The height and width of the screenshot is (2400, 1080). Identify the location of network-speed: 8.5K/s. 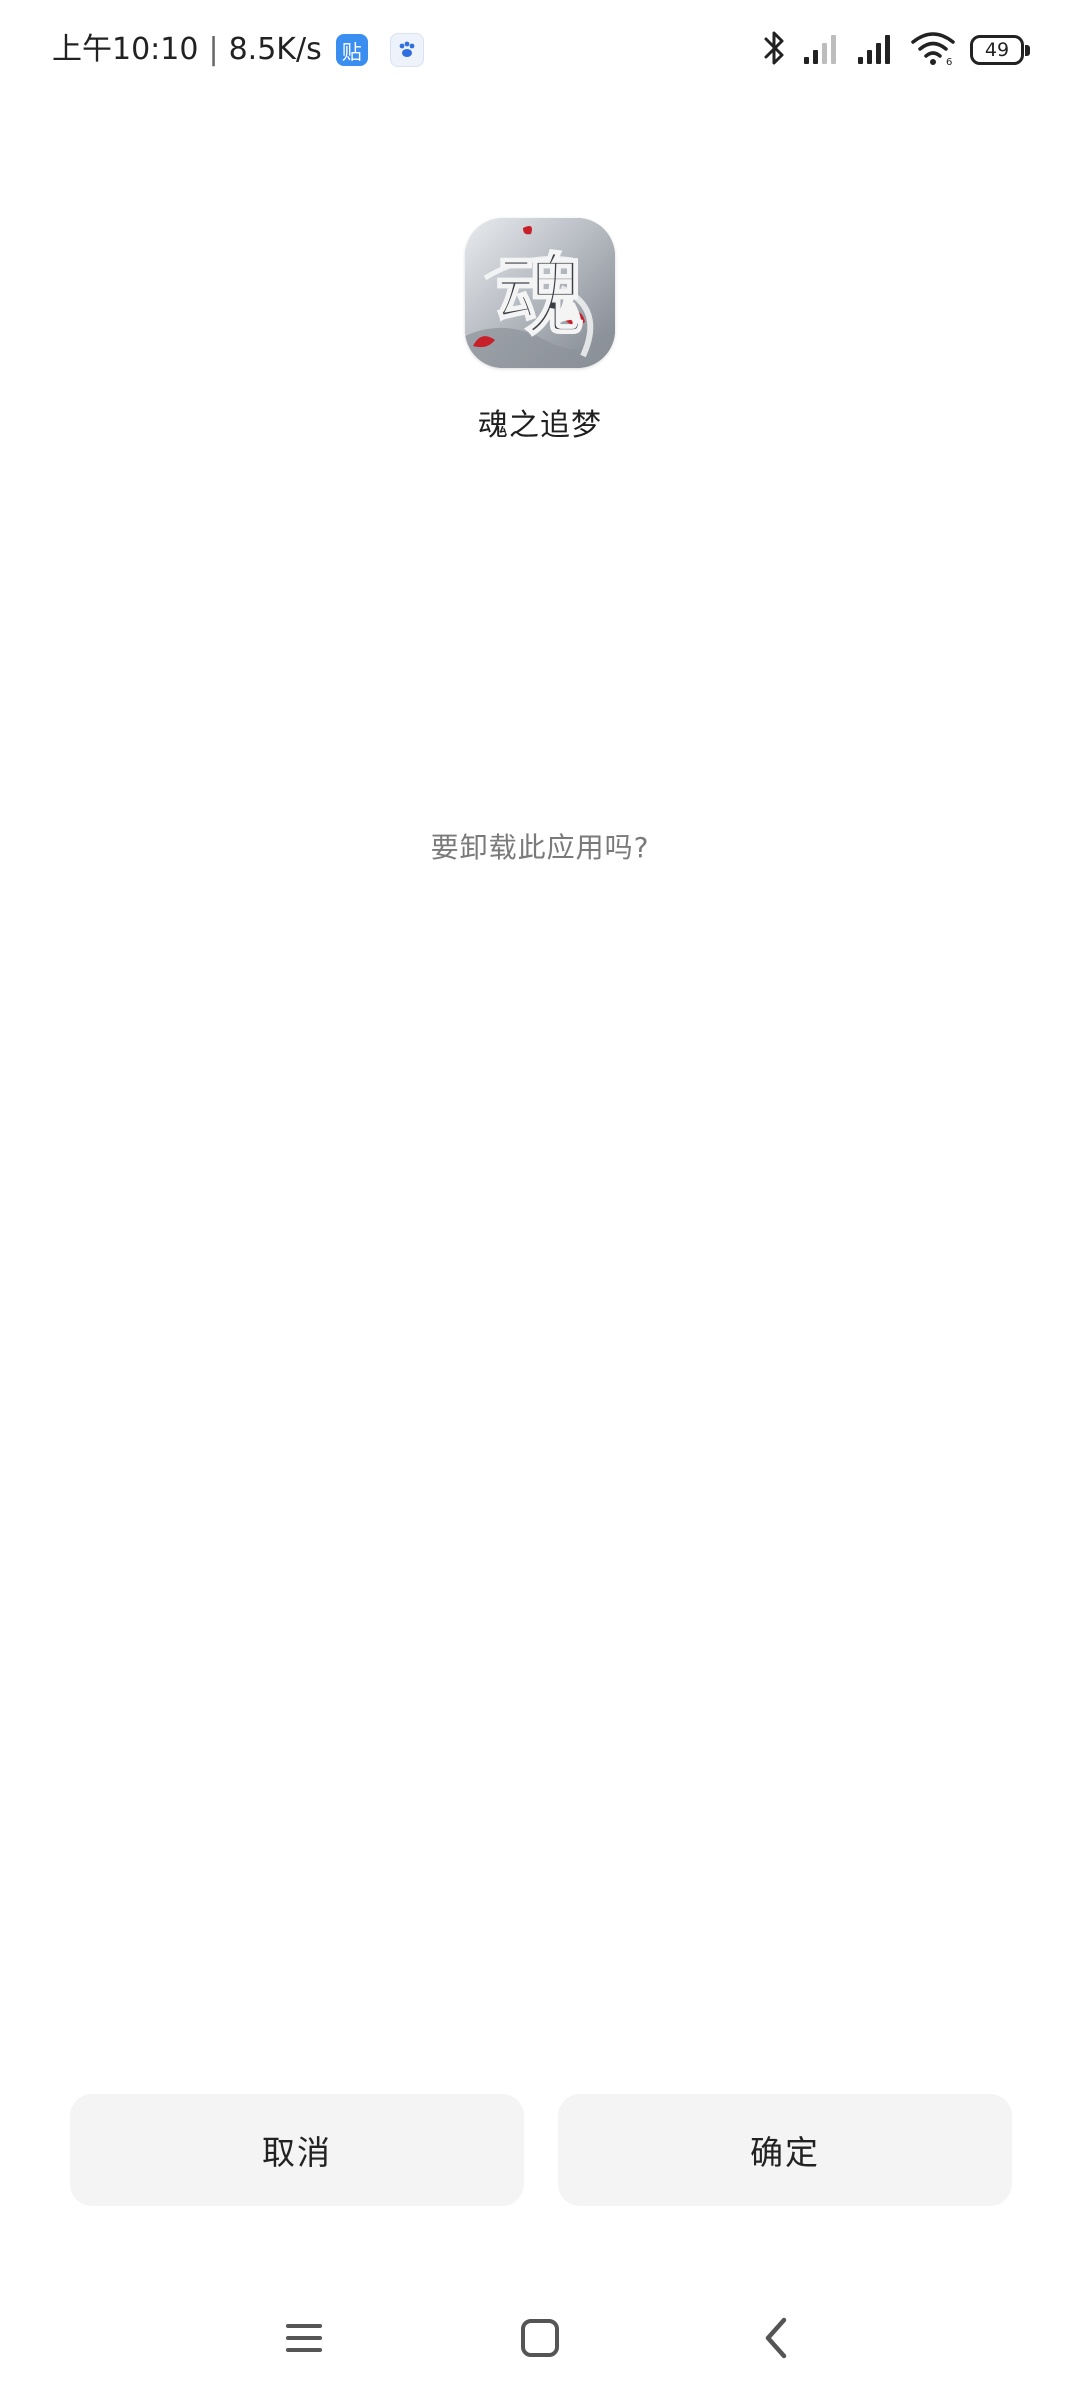
(275, 49).